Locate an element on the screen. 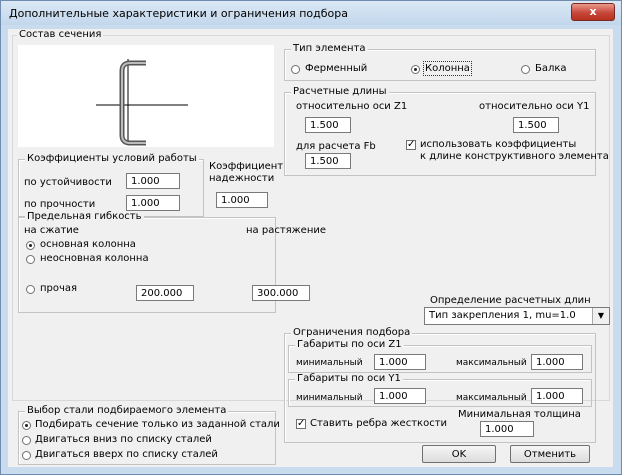 The image size is (622, 475). y1-dims-label: Габариты по оси Y1 is located at coordinates (349, 378).